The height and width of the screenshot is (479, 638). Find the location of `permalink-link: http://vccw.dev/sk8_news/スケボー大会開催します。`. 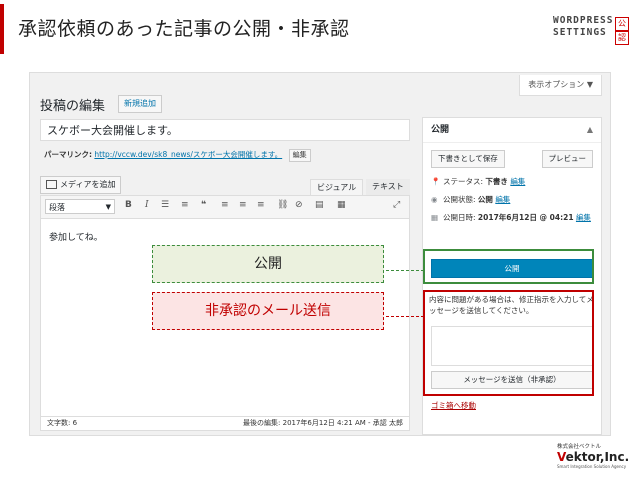

permalink-link: http://vccw.dev/sk8_news/スケボー大会開催します。 is located at coordinates (188, 154).